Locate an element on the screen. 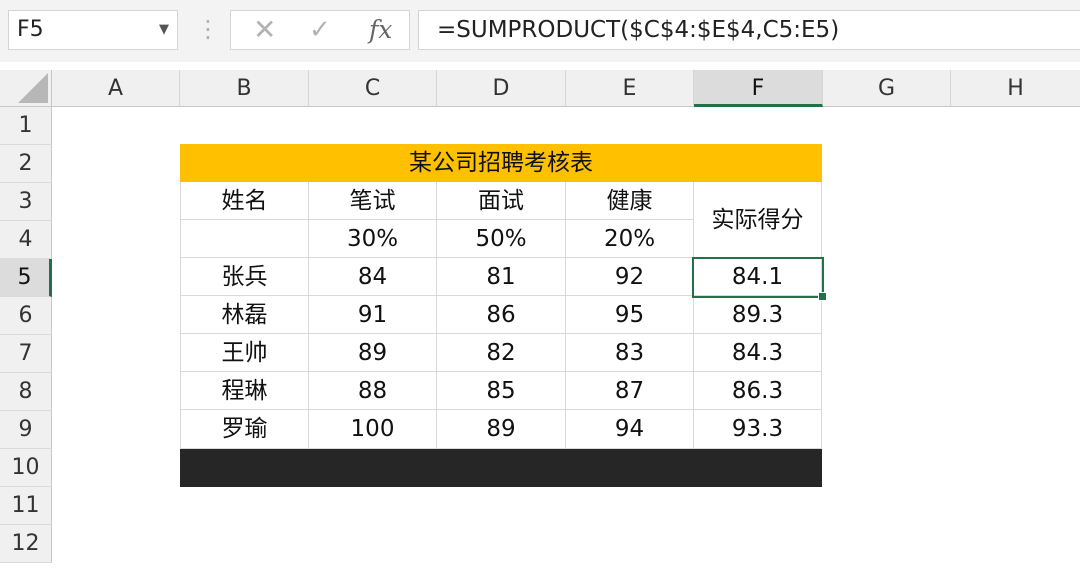 The height and width of the screenshot is (571, 1080). cell-interview: 86 is located at coordinates (501, 315).